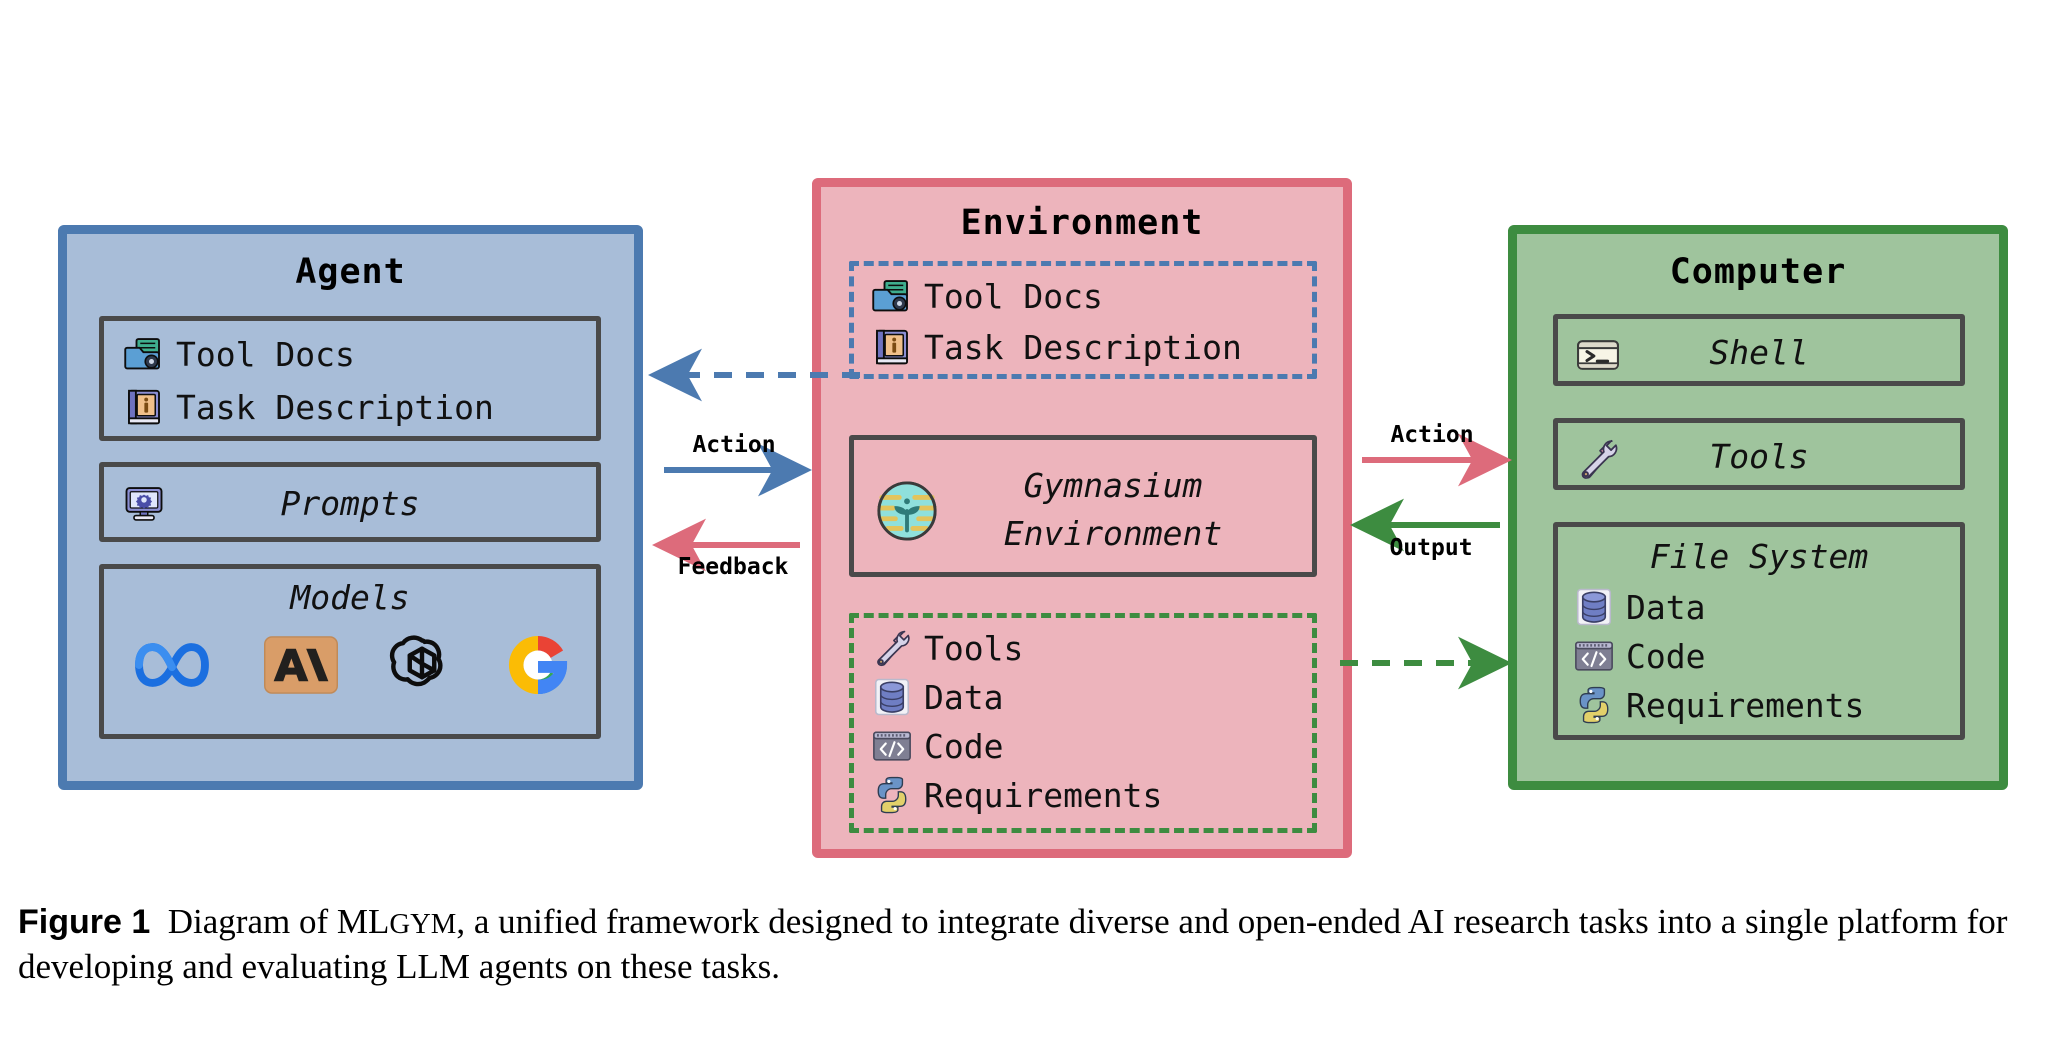 This screenshot has width=2072, height=1050. I want to click on connector-label-computer-action: Action, so click(1432, 435).